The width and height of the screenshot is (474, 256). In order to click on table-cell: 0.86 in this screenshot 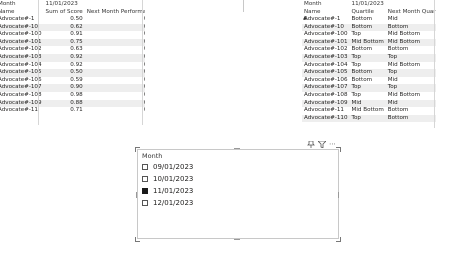, I will do `click(114, 57)`.